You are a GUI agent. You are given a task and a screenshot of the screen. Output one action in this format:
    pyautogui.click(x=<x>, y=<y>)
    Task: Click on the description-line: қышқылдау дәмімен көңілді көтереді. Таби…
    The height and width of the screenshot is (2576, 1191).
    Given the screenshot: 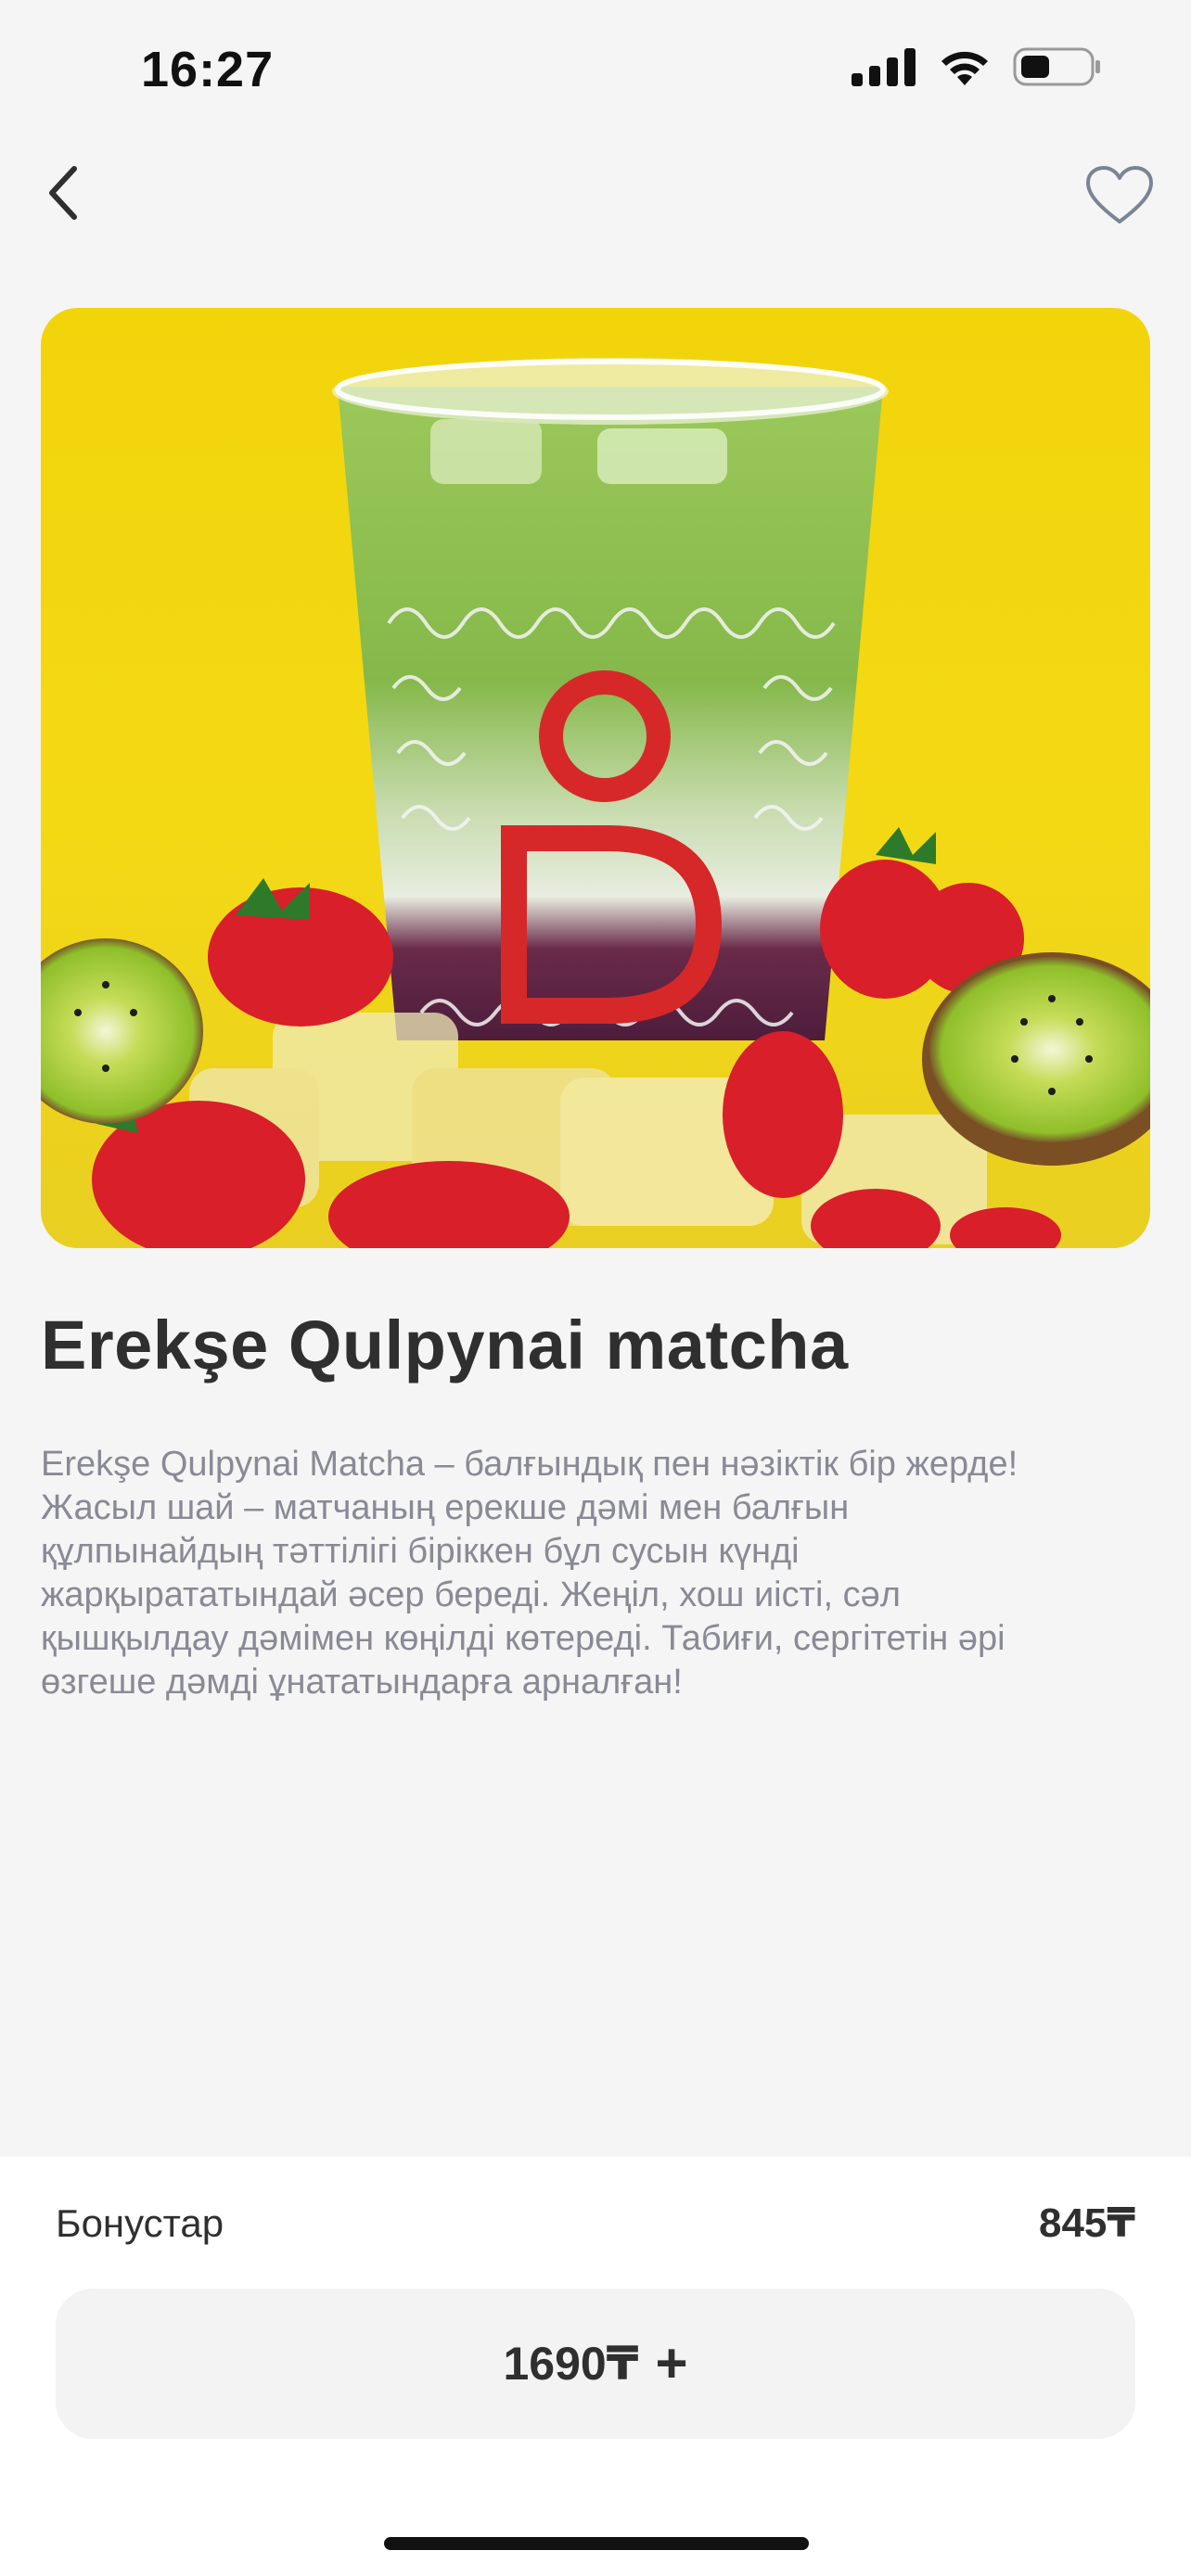 What is the action you would take?
    pyautogui.click(x=523, y=1639)
    